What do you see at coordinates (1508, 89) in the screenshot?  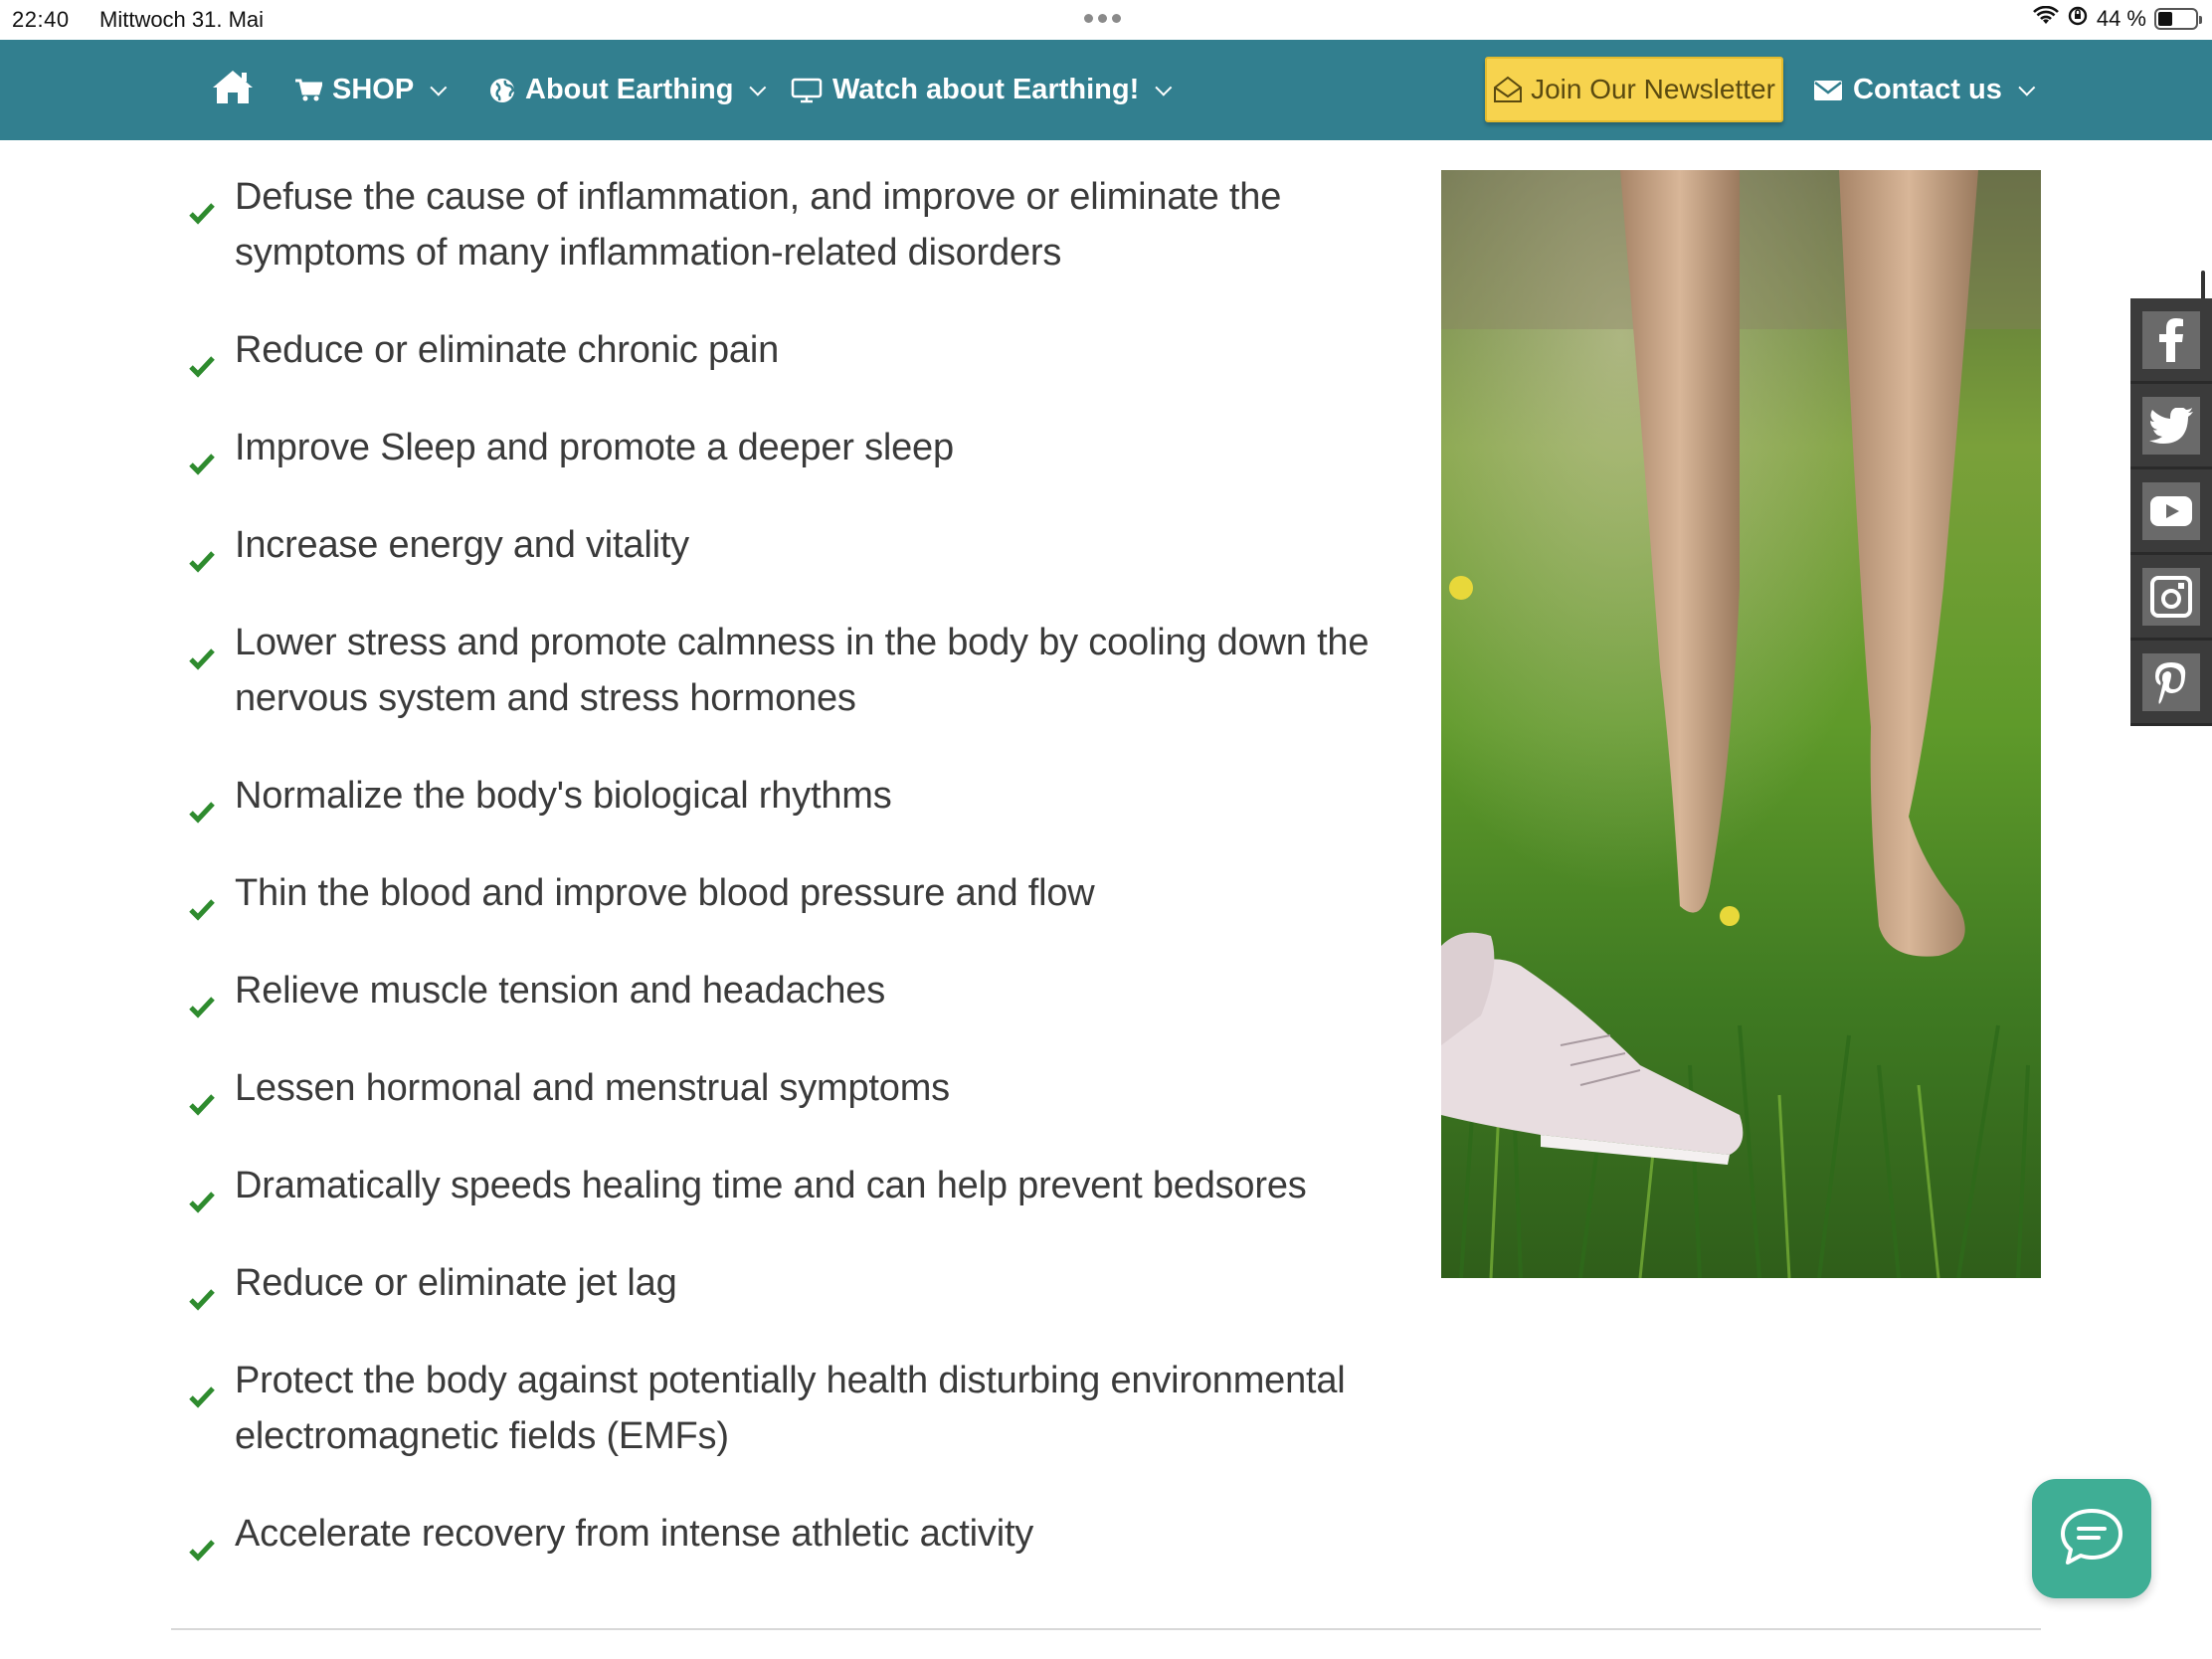 I see `open-envelope-icon` at bounding box center [1508, 89].